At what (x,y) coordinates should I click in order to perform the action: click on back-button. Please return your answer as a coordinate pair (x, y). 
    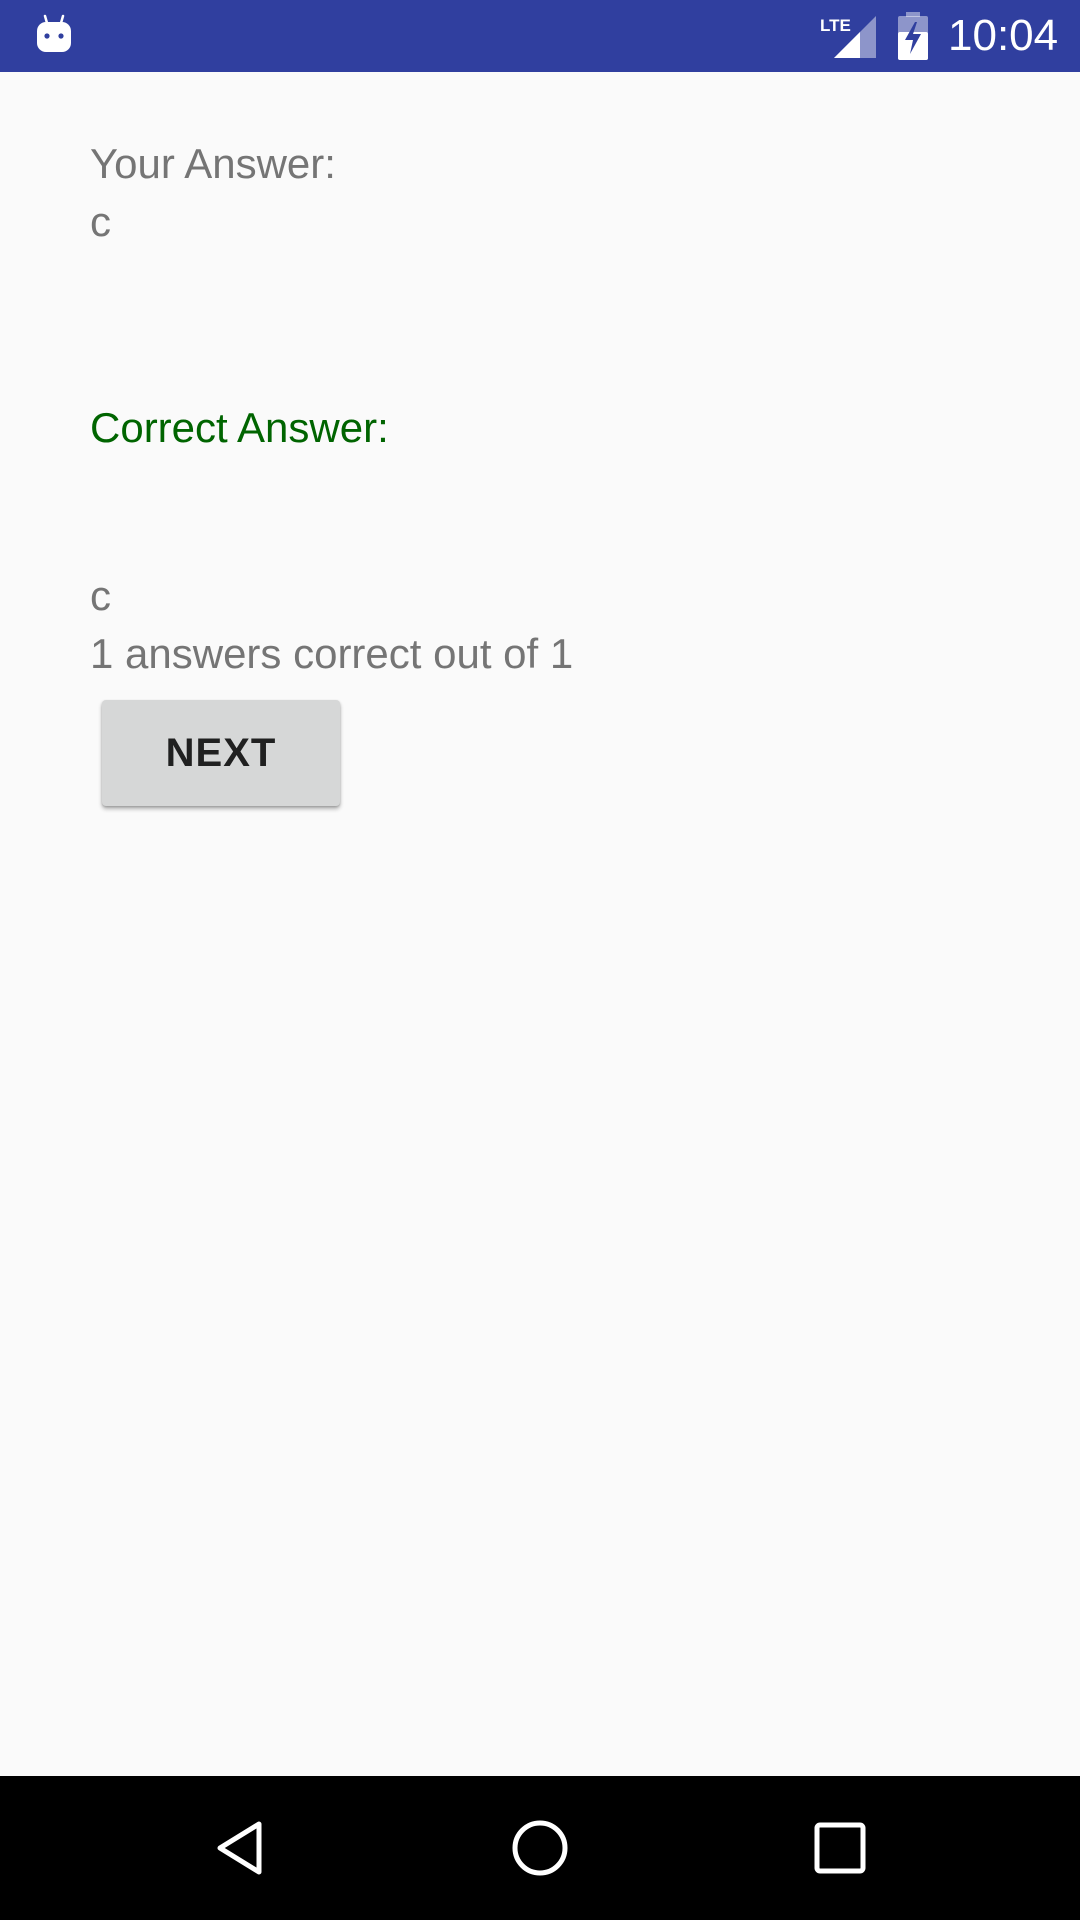
    Looking at the image, I should click on (240, 1848).